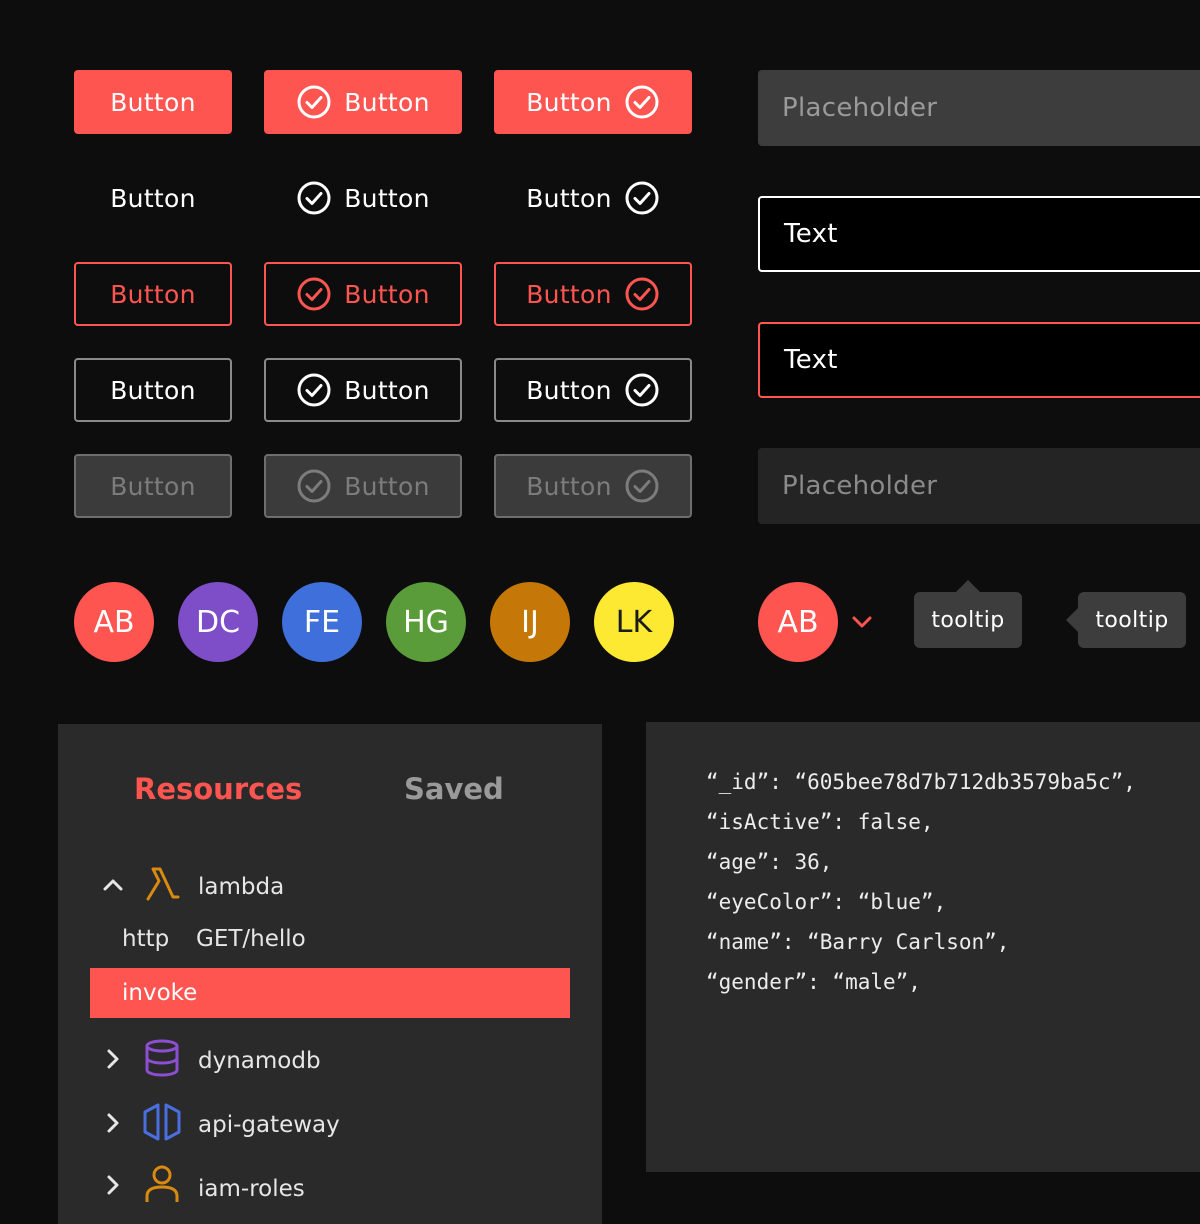  I want to click on avatar: AB, so click(114, 622).